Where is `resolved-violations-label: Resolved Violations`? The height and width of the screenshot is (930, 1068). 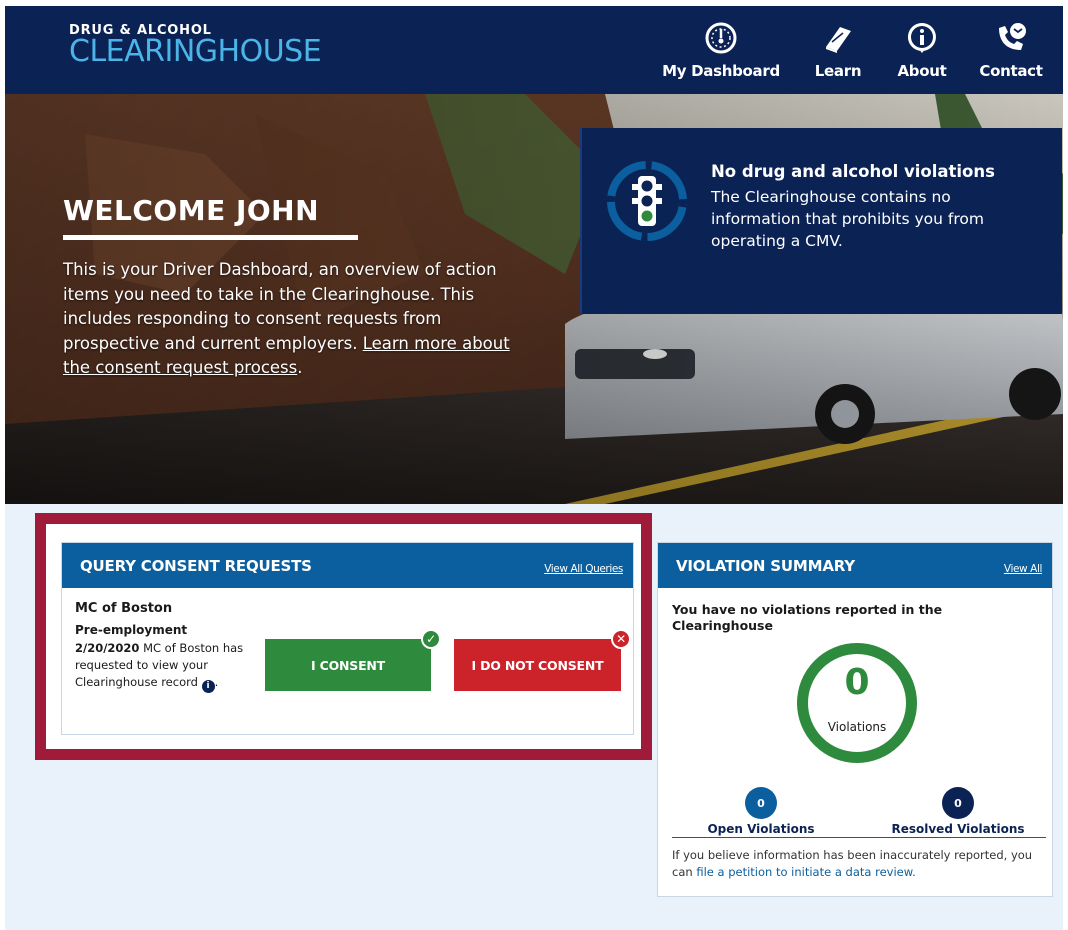 resolved-violations-label: Resolved Violations is located at coordinates (958, 829).